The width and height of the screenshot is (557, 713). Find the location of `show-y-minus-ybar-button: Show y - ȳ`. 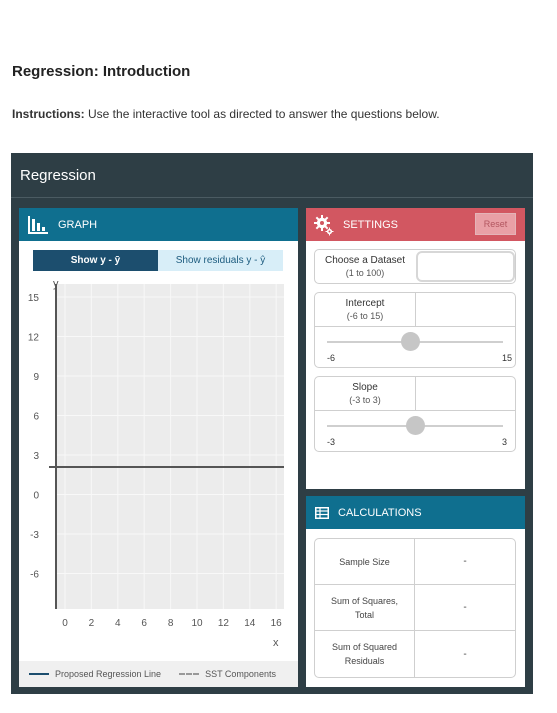

show-y-minus-ybar-button: Show y - ȳ is located at coordinates (95, 260).